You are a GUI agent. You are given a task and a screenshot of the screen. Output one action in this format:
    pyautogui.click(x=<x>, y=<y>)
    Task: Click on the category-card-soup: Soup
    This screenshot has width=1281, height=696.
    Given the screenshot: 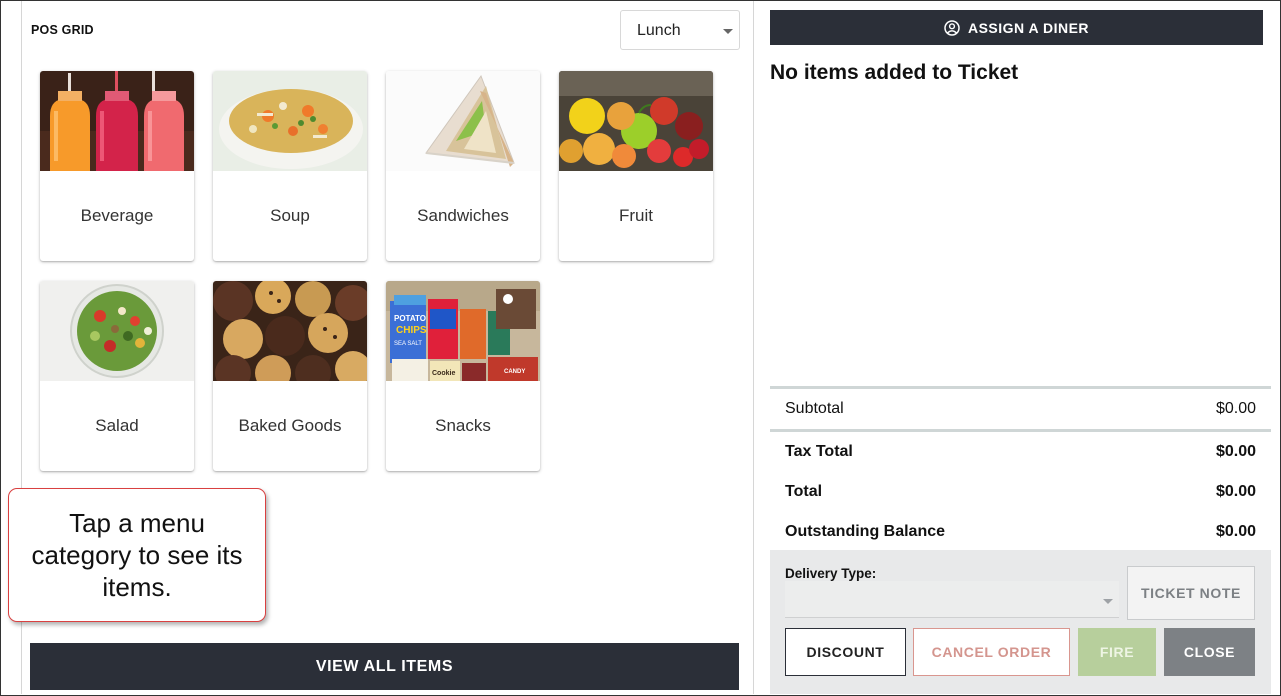 What is the action you would take?
    pyautogui.click(x=290, y=166)
    